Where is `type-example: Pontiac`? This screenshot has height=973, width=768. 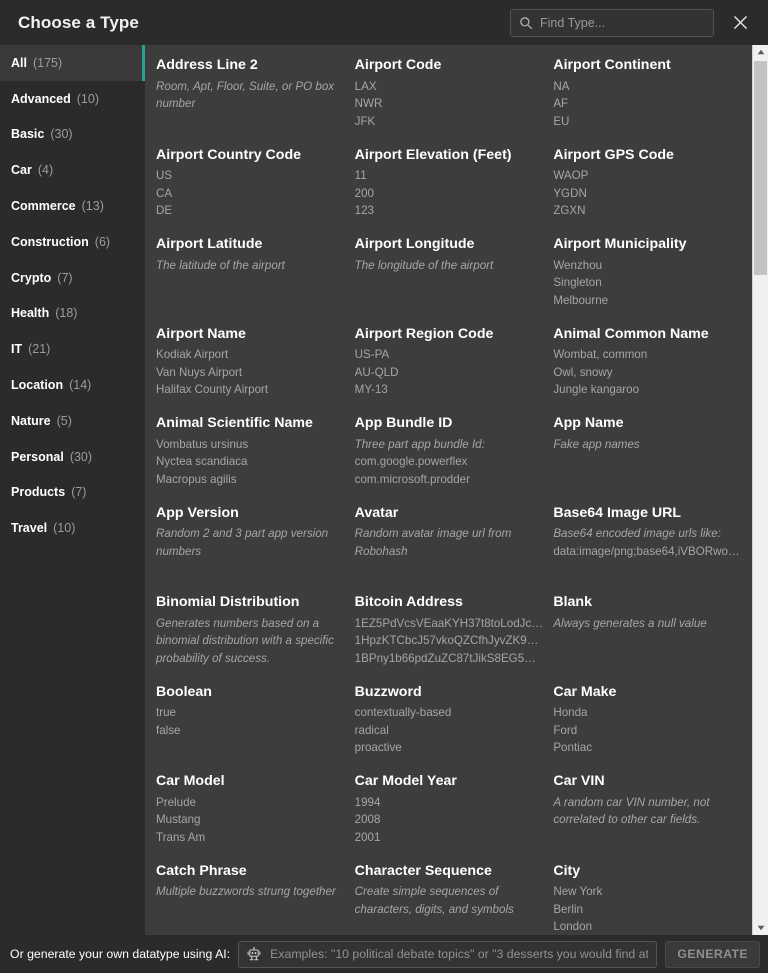 type-example: Pontiac is located at coordinates (572, 748).